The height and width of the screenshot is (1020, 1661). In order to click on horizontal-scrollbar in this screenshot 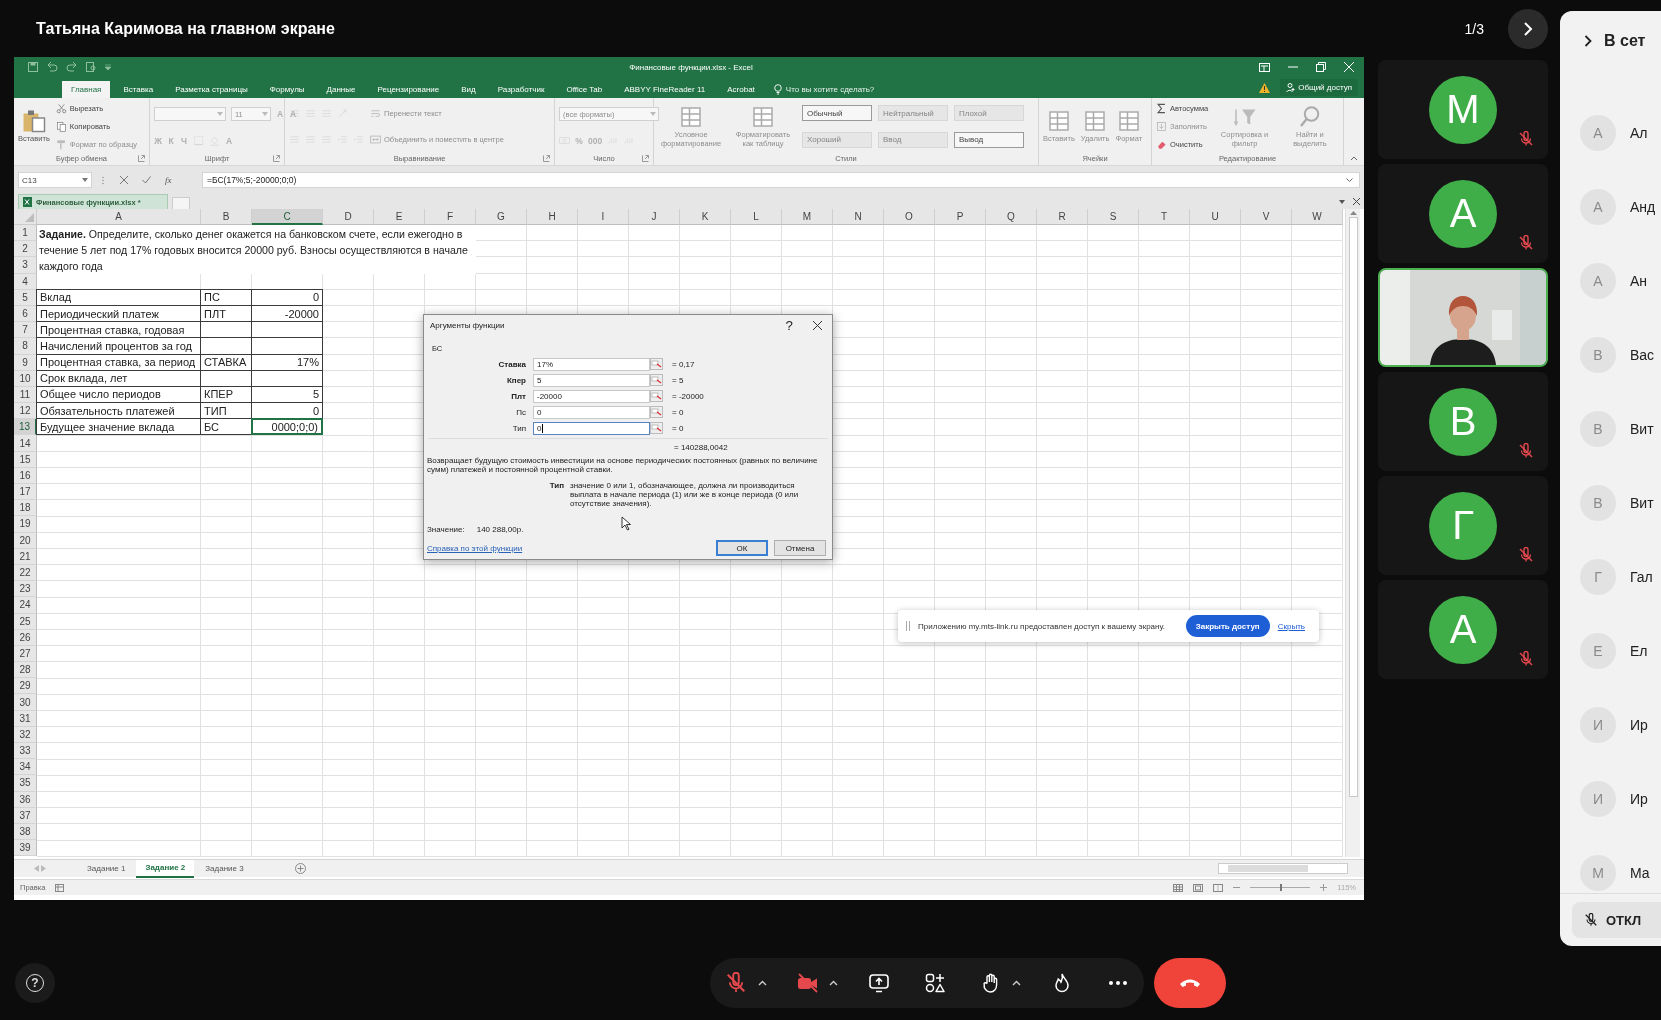, I will do `click(1283, 868)`.